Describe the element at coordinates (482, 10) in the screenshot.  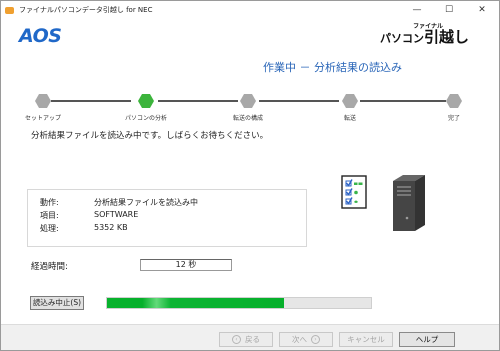
I see `close-button: ✕` at that location.